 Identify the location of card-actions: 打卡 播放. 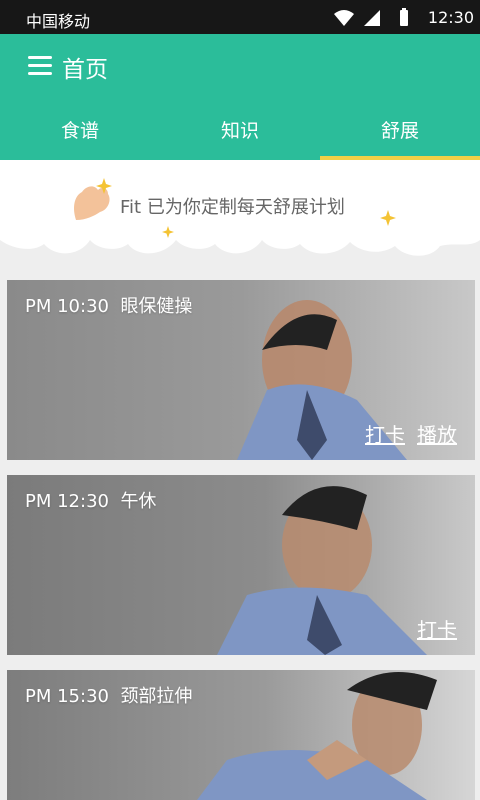
(411, 433).